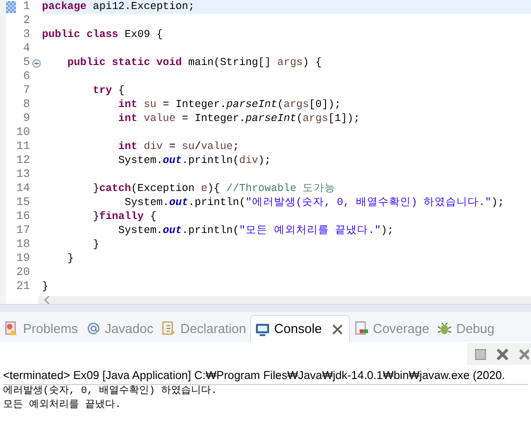 This screenshot has height=428, width=531. What do you see at coordinates (26, 77) in the screenshot?
I see `line-number: 6` at bounding box center [26, 77].